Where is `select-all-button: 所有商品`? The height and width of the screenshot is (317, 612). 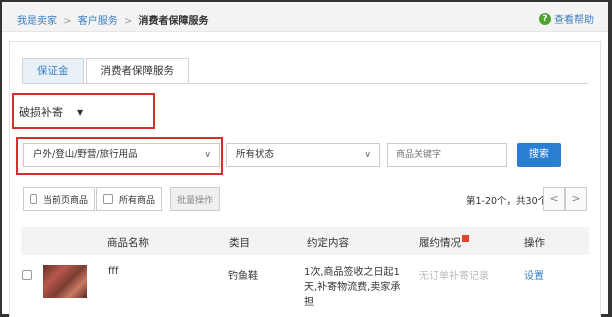
select-all-button: 所有商品 is located at coordinates (129, 199).